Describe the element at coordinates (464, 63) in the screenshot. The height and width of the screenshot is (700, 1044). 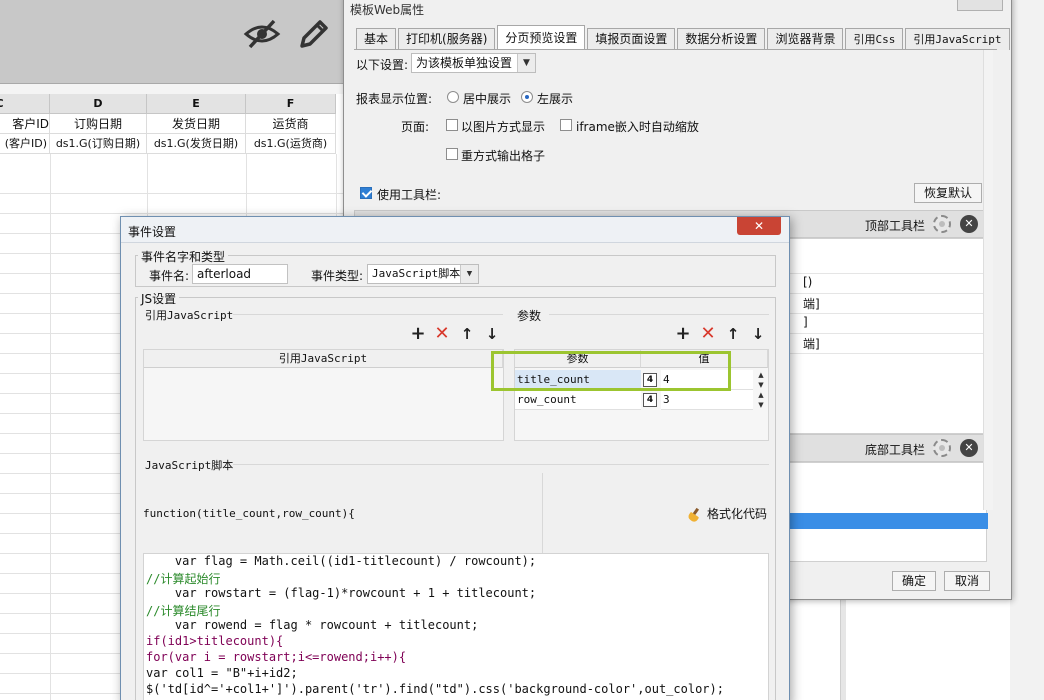
I see `settings-select-value: 为该模板单独设置` at that location.